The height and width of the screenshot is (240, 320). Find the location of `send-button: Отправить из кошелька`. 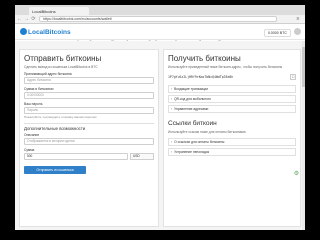

send-button: Отправить из кошелька is located at coordinates (55, 170).